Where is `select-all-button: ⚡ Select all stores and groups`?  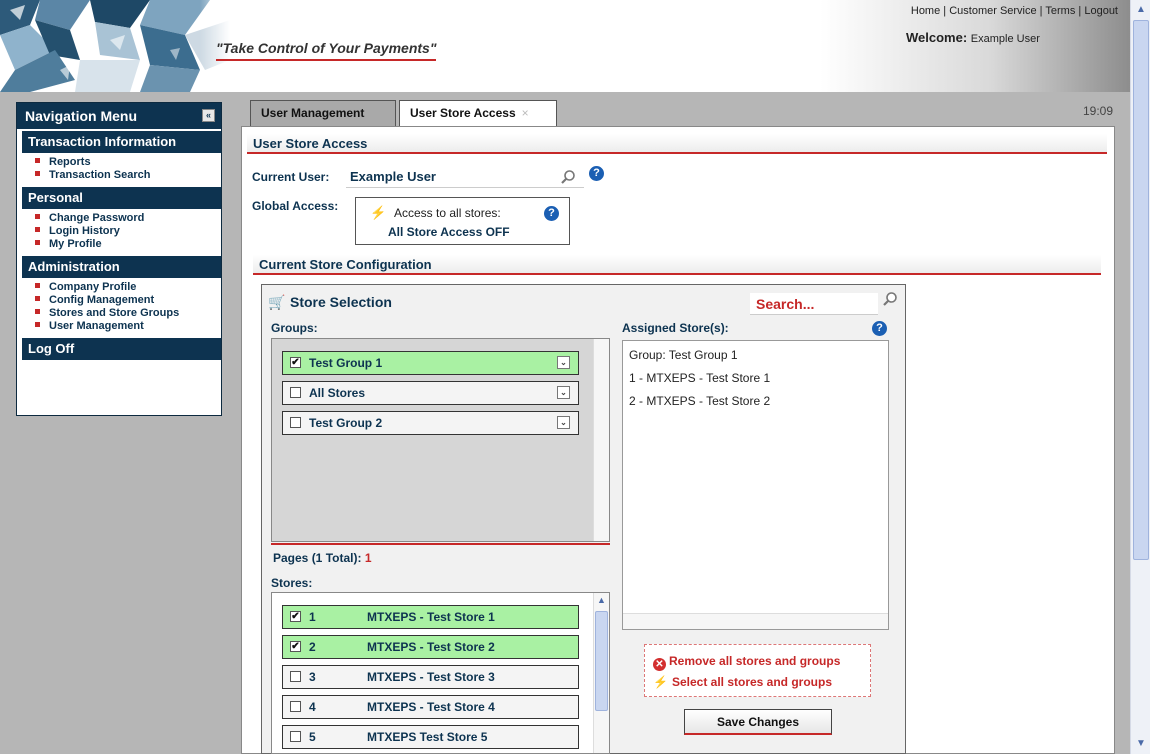 select-all-button: ⚡ Select all stores and groups is located at coordinates (742, 682).